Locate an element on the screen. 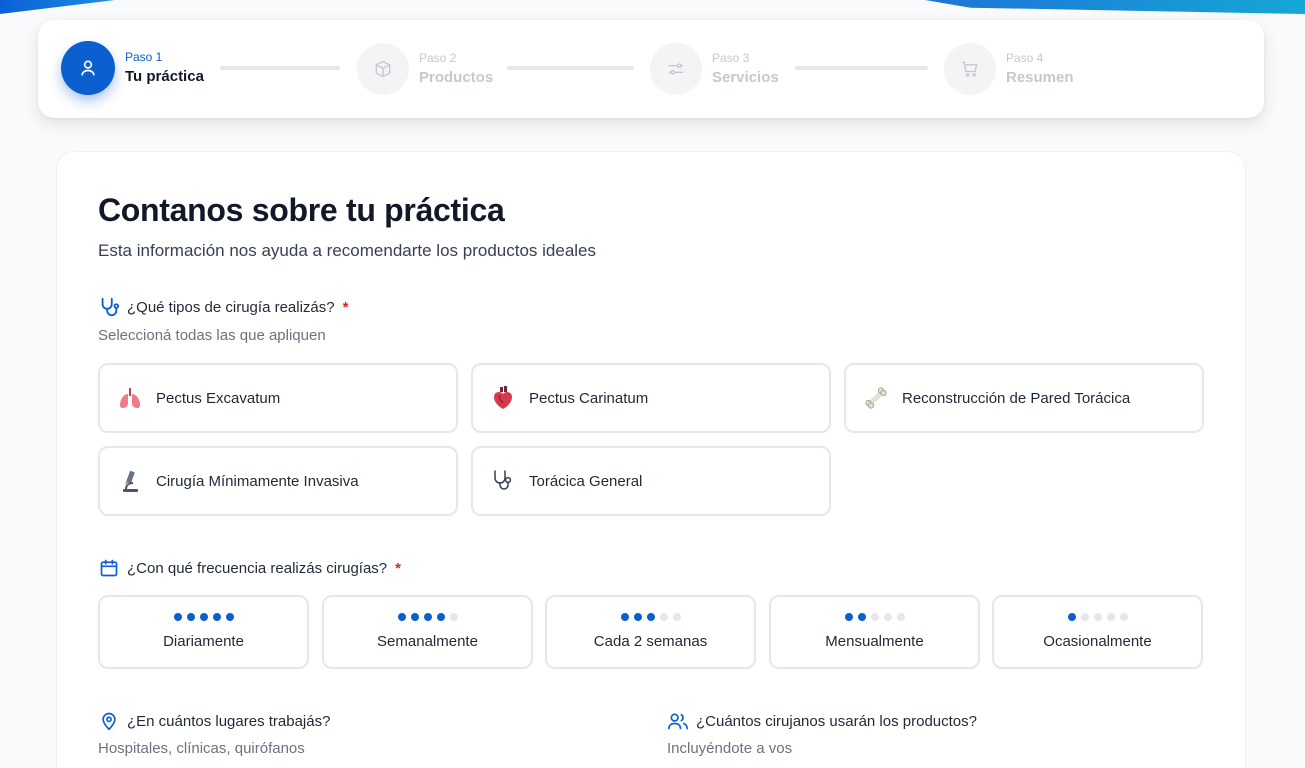  step-name: Servicios is located at coordinates (745, 77).